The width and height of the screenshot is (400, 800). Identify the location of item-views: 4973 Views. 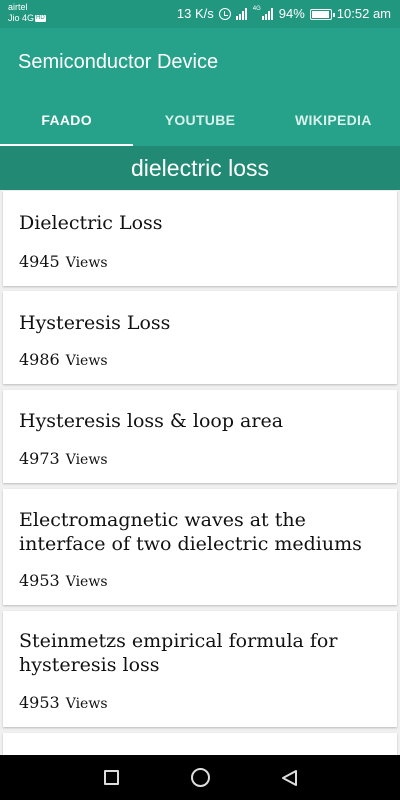
(63, 458).